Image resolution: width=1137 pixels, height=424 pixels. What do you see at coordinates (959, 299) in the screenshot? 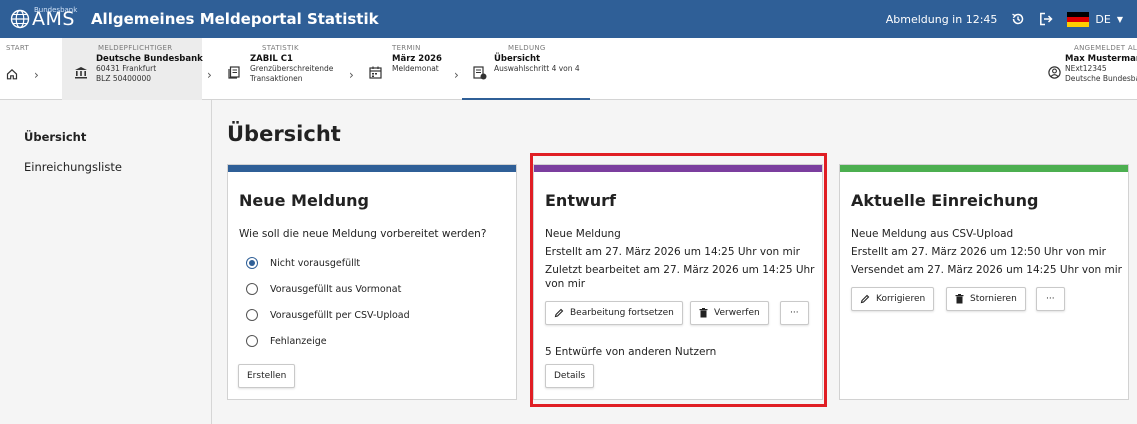
I see `trash-icon` at bounding box center [959, 299].